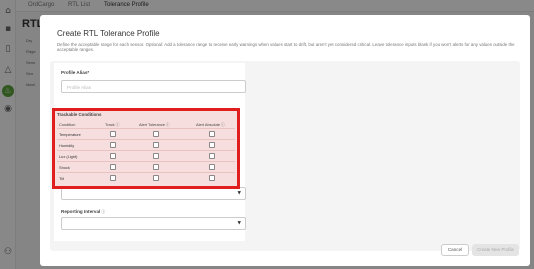 Image resolution: width=534 pixels, height=269 pixels. Describe the element at coordinates (75, 72) in the screenshot. I see `profile-alias-label: Profile Alias*` at that location.